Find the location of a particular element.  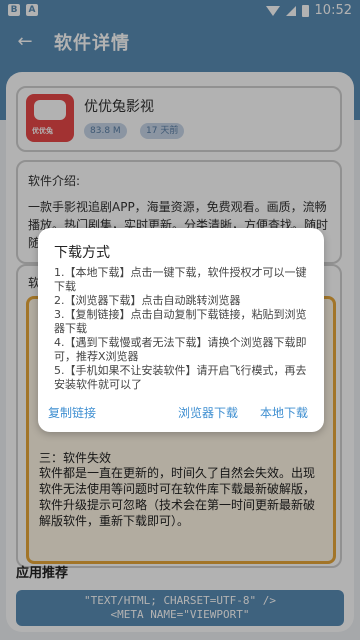

browser-download-button: 浏览器下载 is located at coordinates (208, 412).